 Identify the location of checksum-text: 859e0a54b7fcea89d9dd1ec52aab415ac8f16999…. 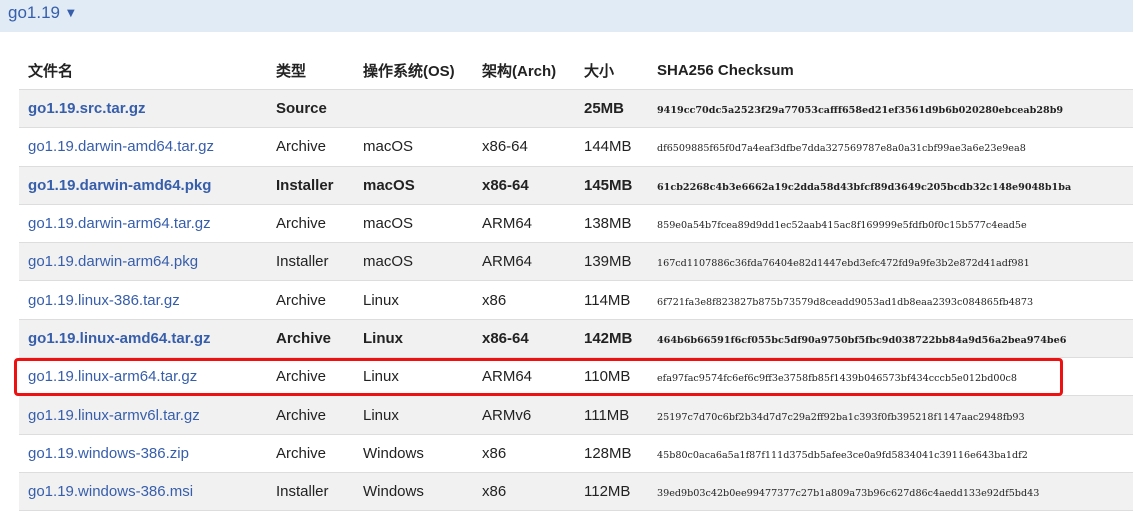
(842, 226).